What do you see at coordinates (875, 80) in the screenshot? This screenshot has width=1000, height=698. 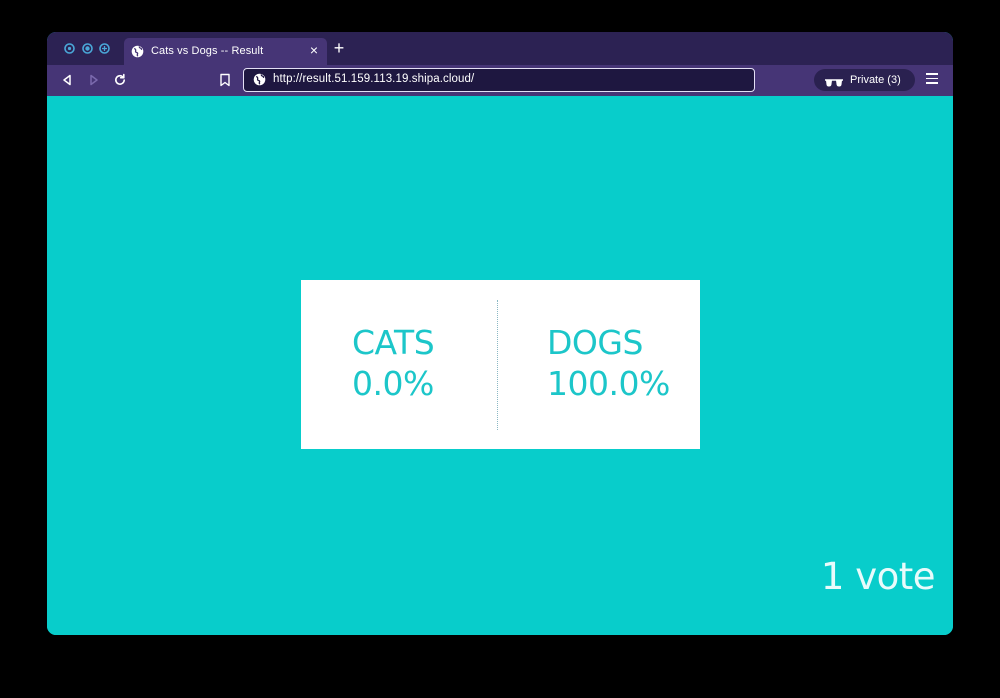 I see `private-label: Private (3)` at bounding box center [875, 80].